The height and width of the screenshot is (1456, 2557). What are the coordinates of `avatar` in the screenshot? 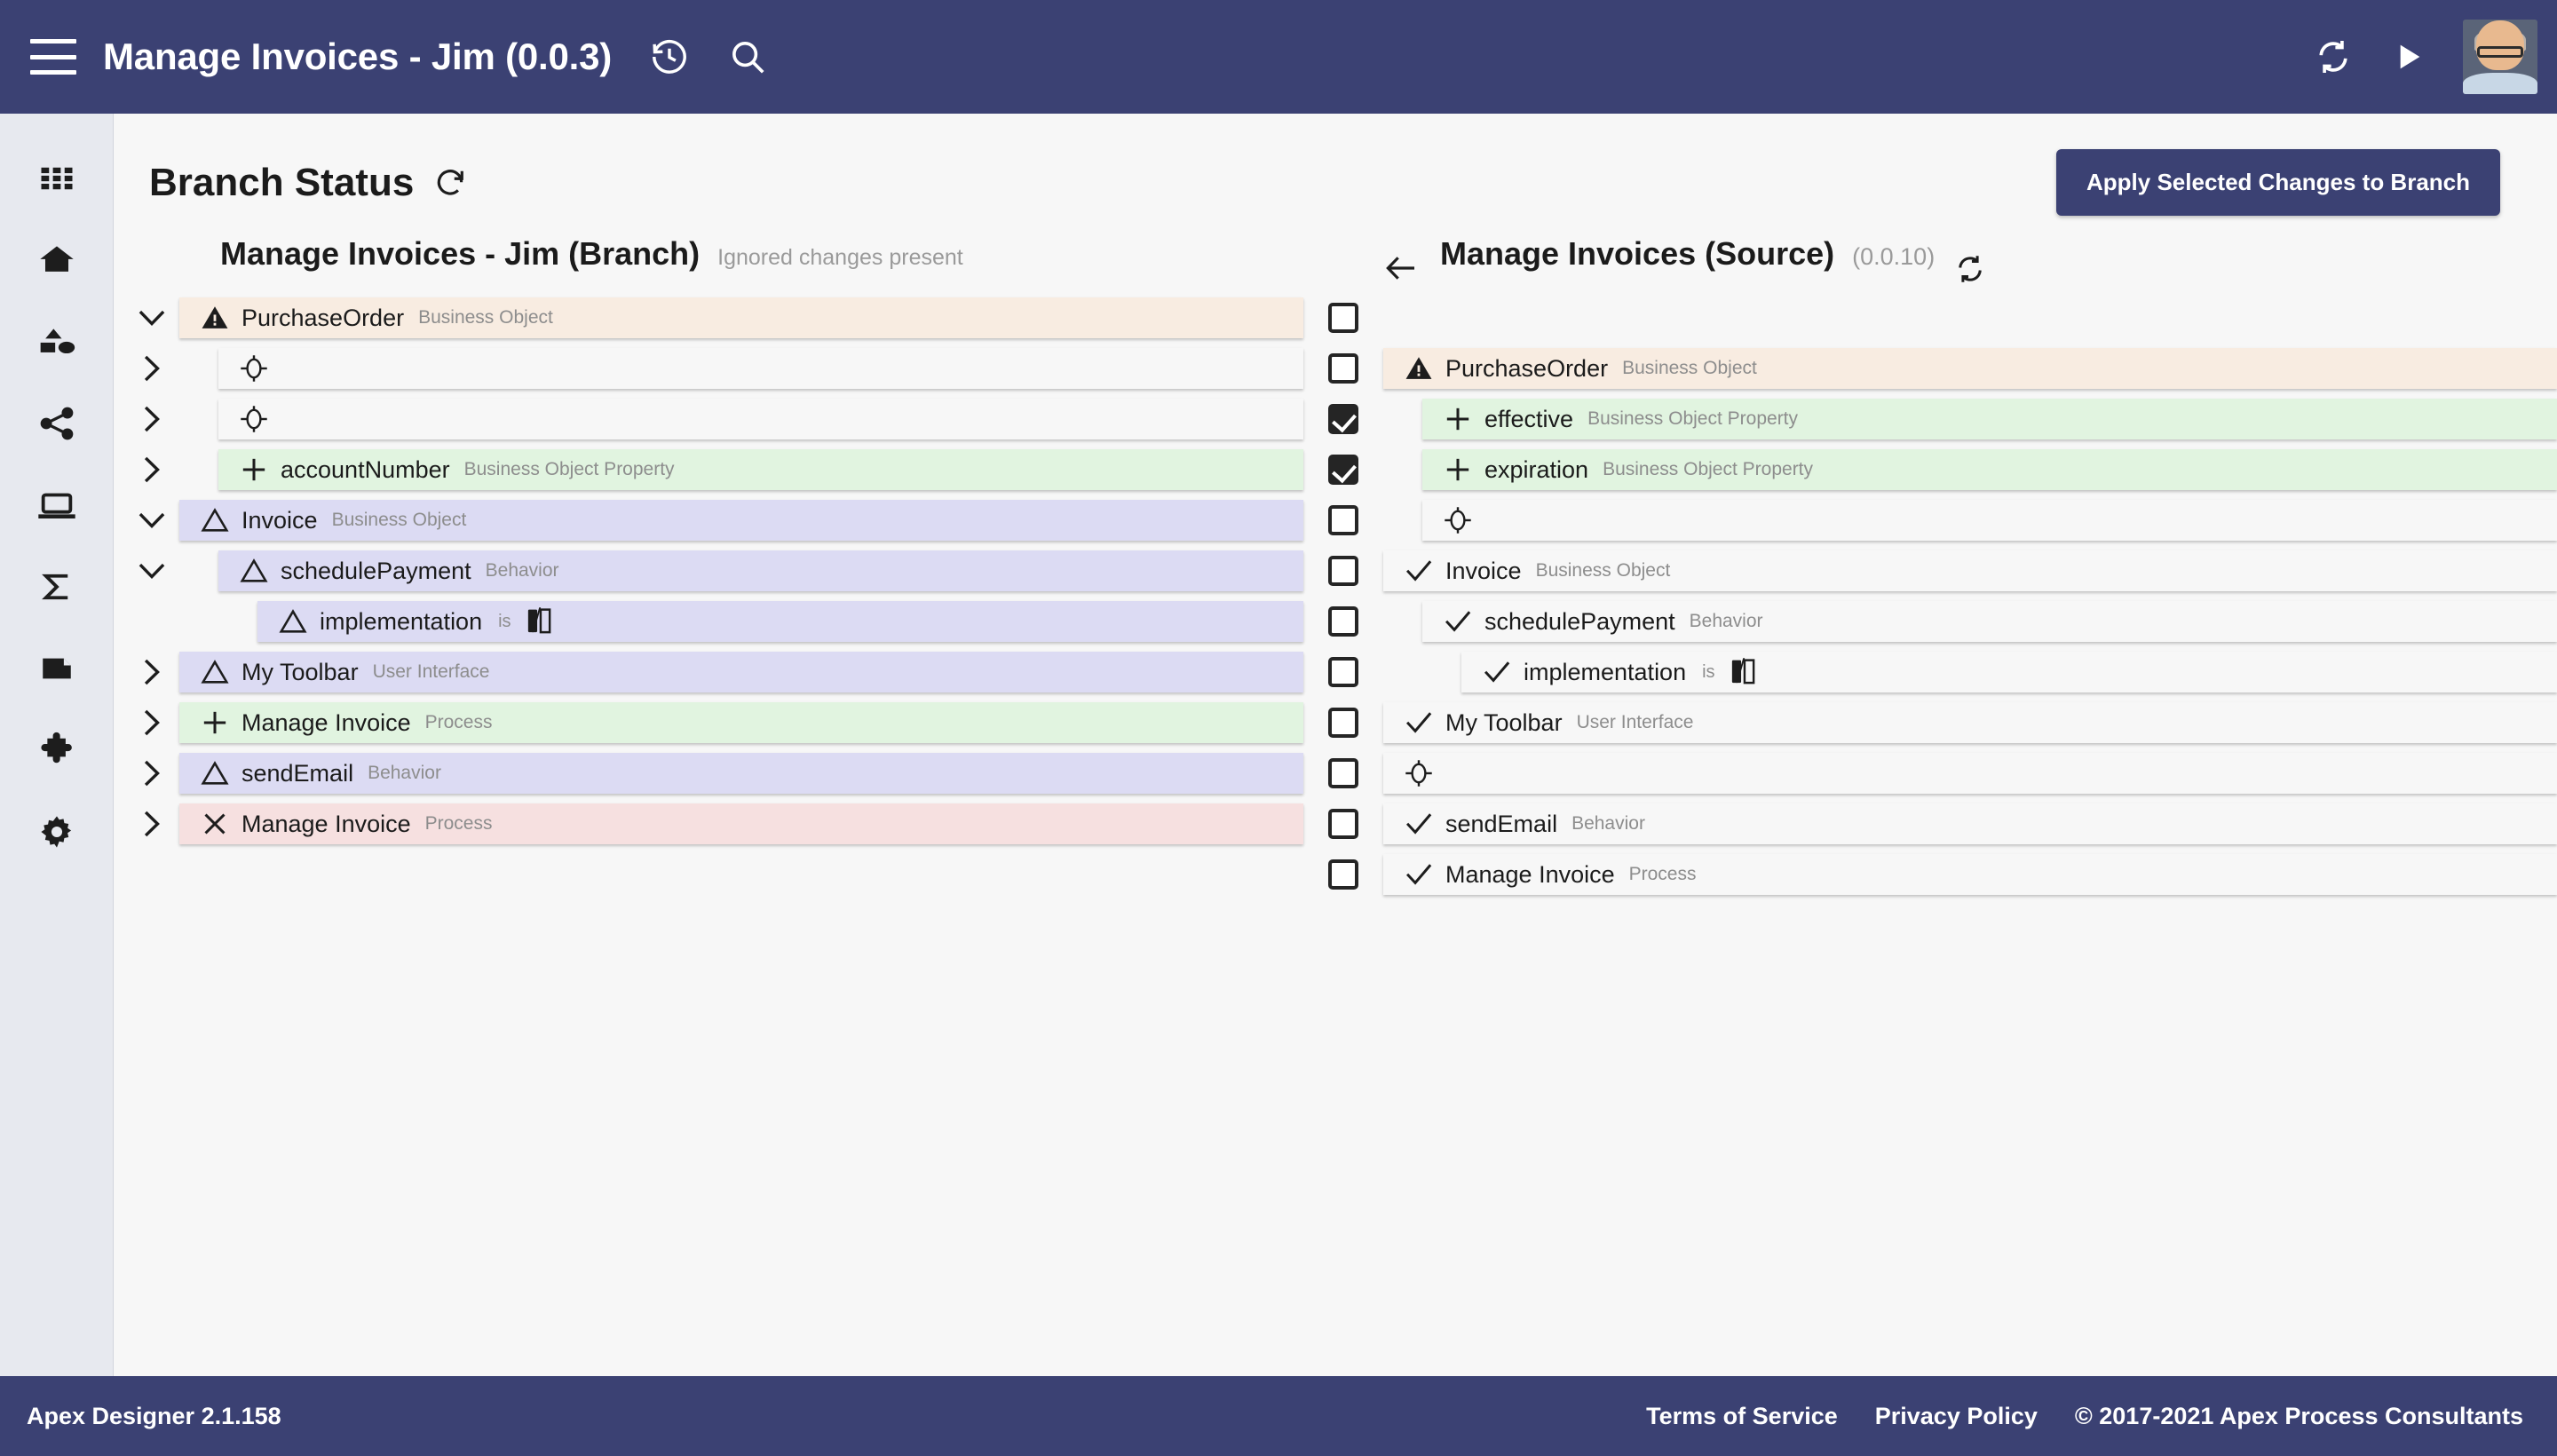 It's located at (2510, 57).